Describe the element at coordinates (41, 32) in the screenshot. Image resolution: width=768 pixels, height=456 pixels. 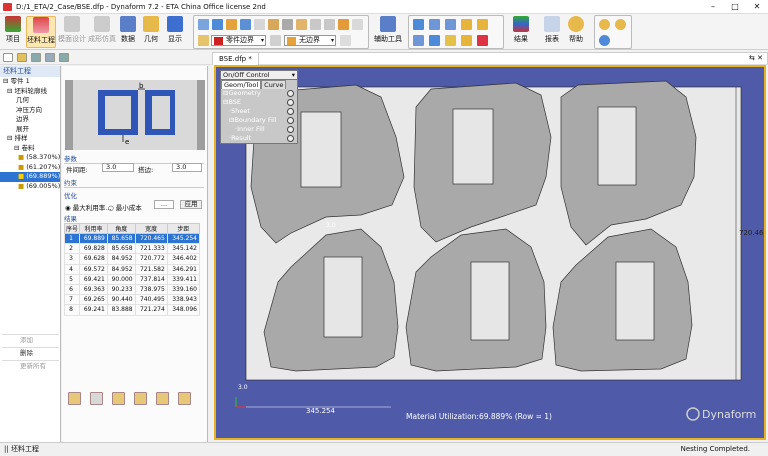
I see `blank-engineering-button: 坯料工程` at that location.